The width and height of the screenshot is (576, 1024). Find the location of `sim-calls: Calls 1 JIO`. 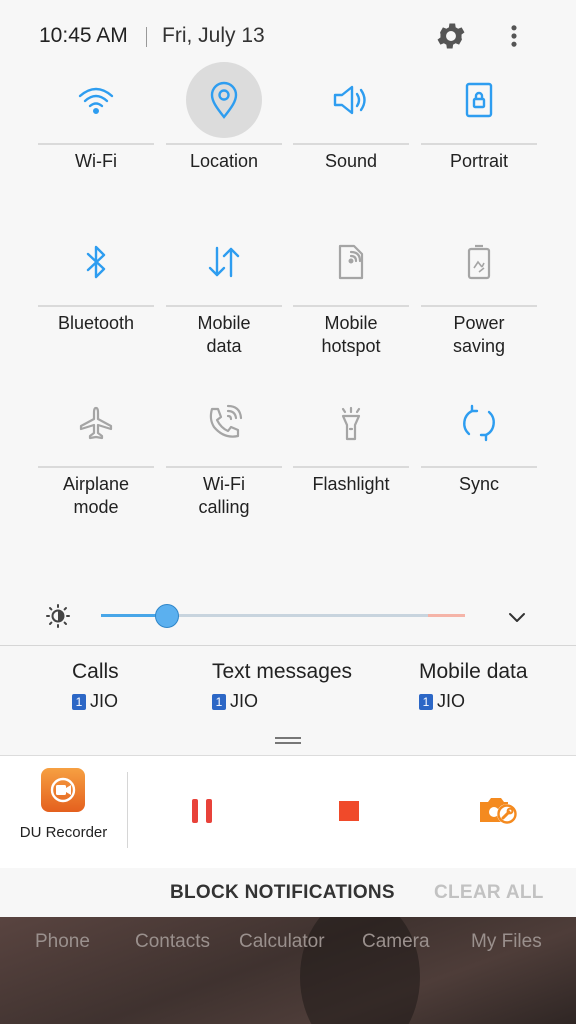

sim-calls: Calls 1 JIO is located at coordinates (95, 686).